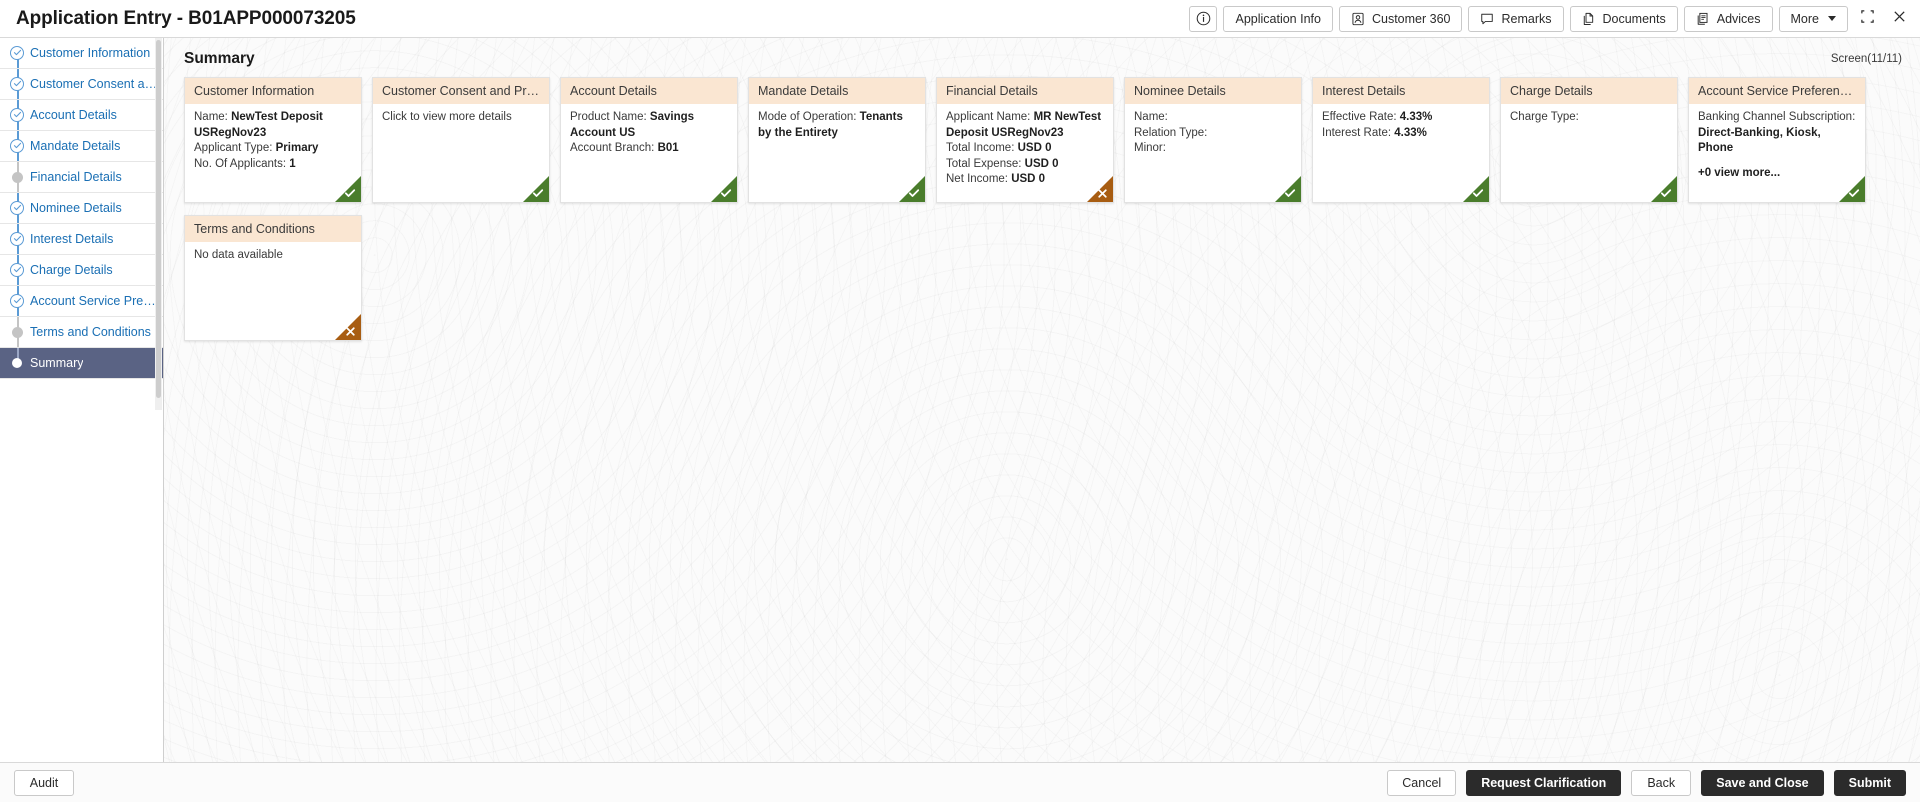 This screenshot has height=802, width=1920. Describe the element at coordinates (81, 146) in the screenshot. I see `sidebar-item-mandate-details: Mandate Details` at that location.